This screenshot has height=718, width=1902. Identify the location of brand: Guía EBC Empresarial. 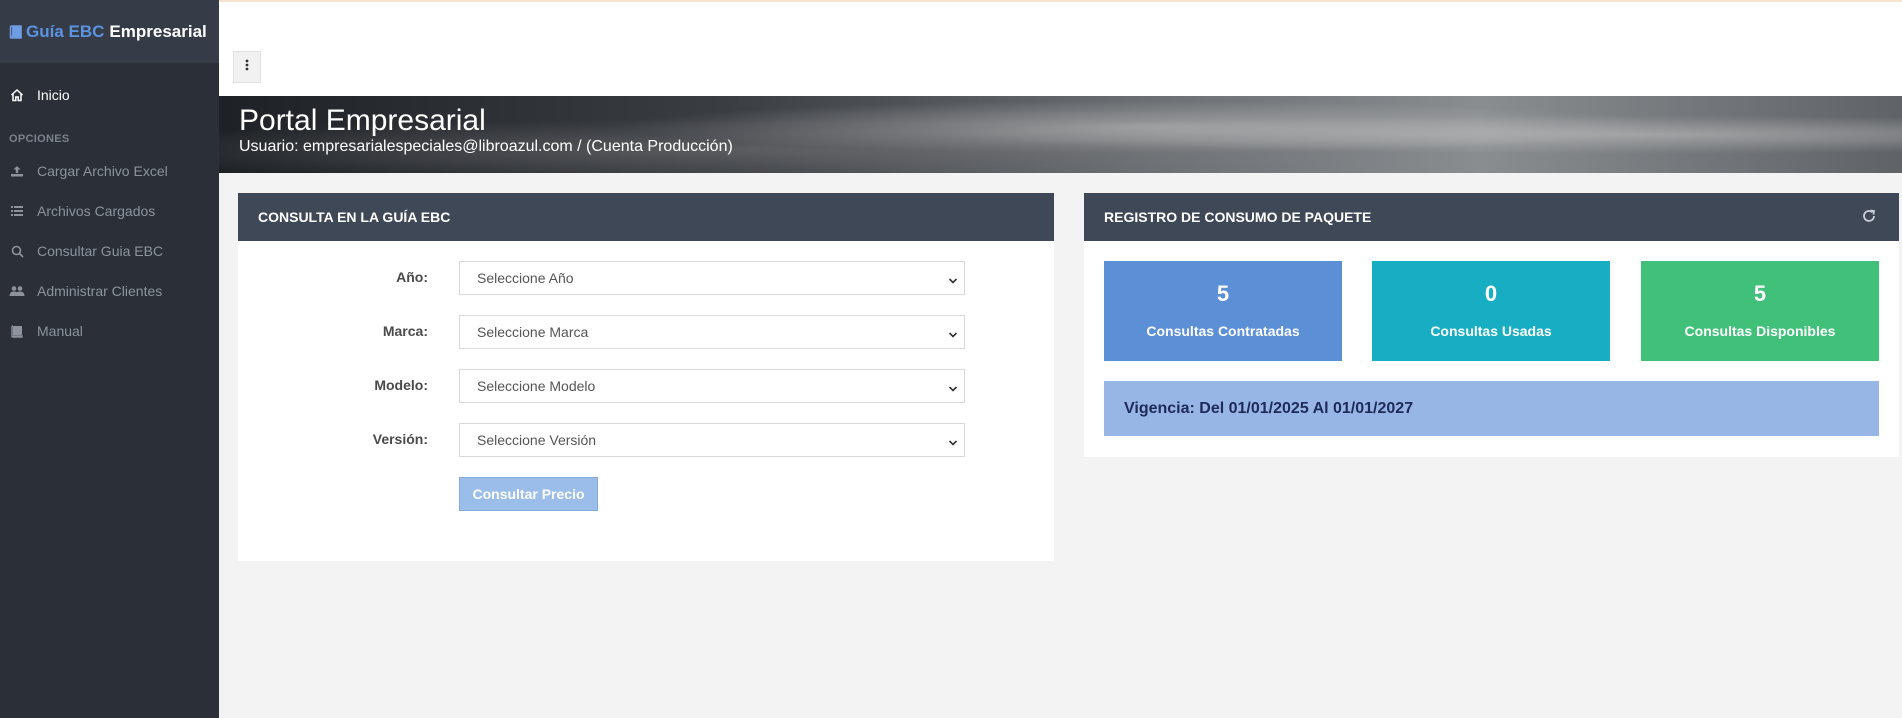
(109, 31).